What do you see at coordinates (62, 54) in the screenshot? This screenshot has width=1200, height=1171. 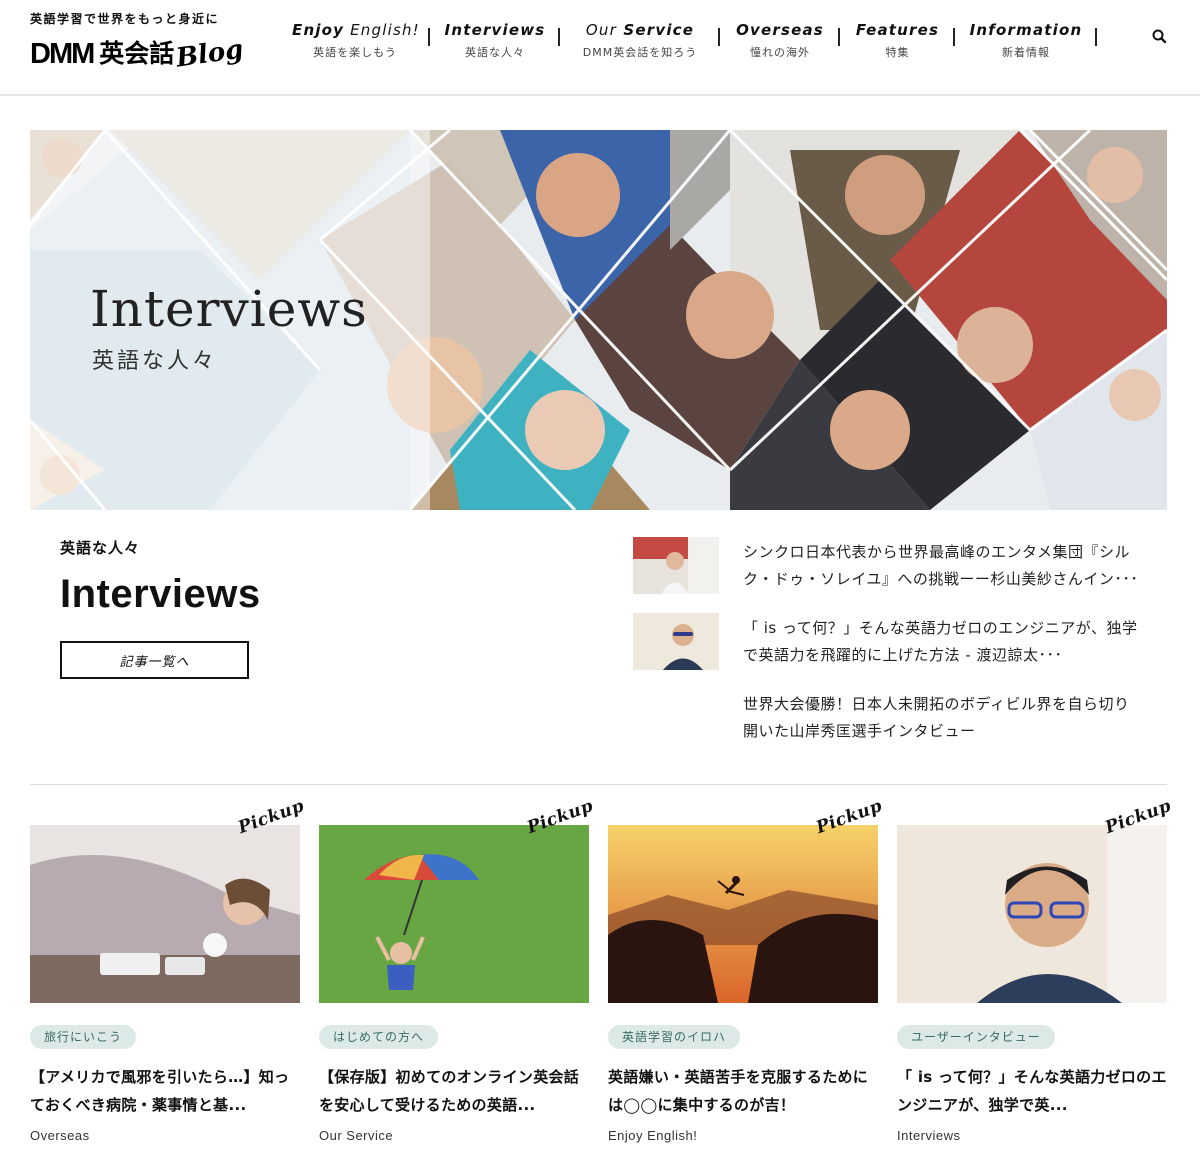 I see `logo-dmm: DMM` at bounding box center [62, 54].